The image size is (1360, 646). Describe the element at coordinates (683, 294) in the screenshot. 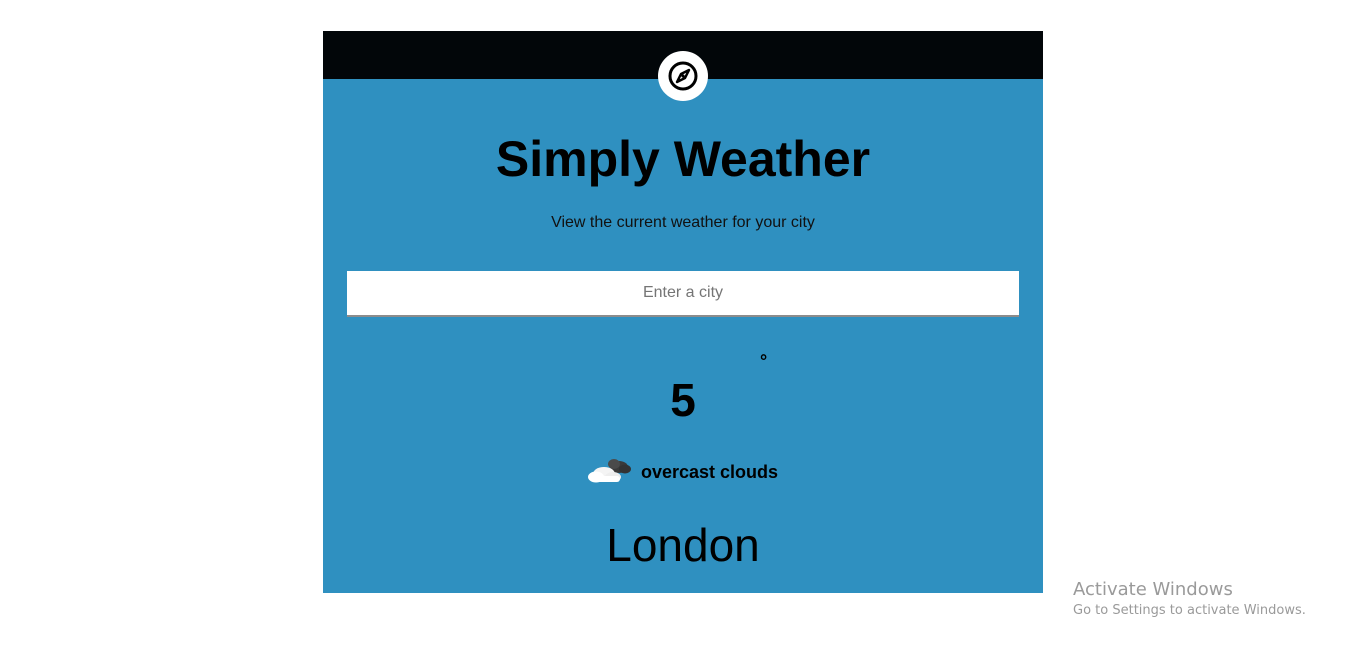

I see `city-search-input` at that location.